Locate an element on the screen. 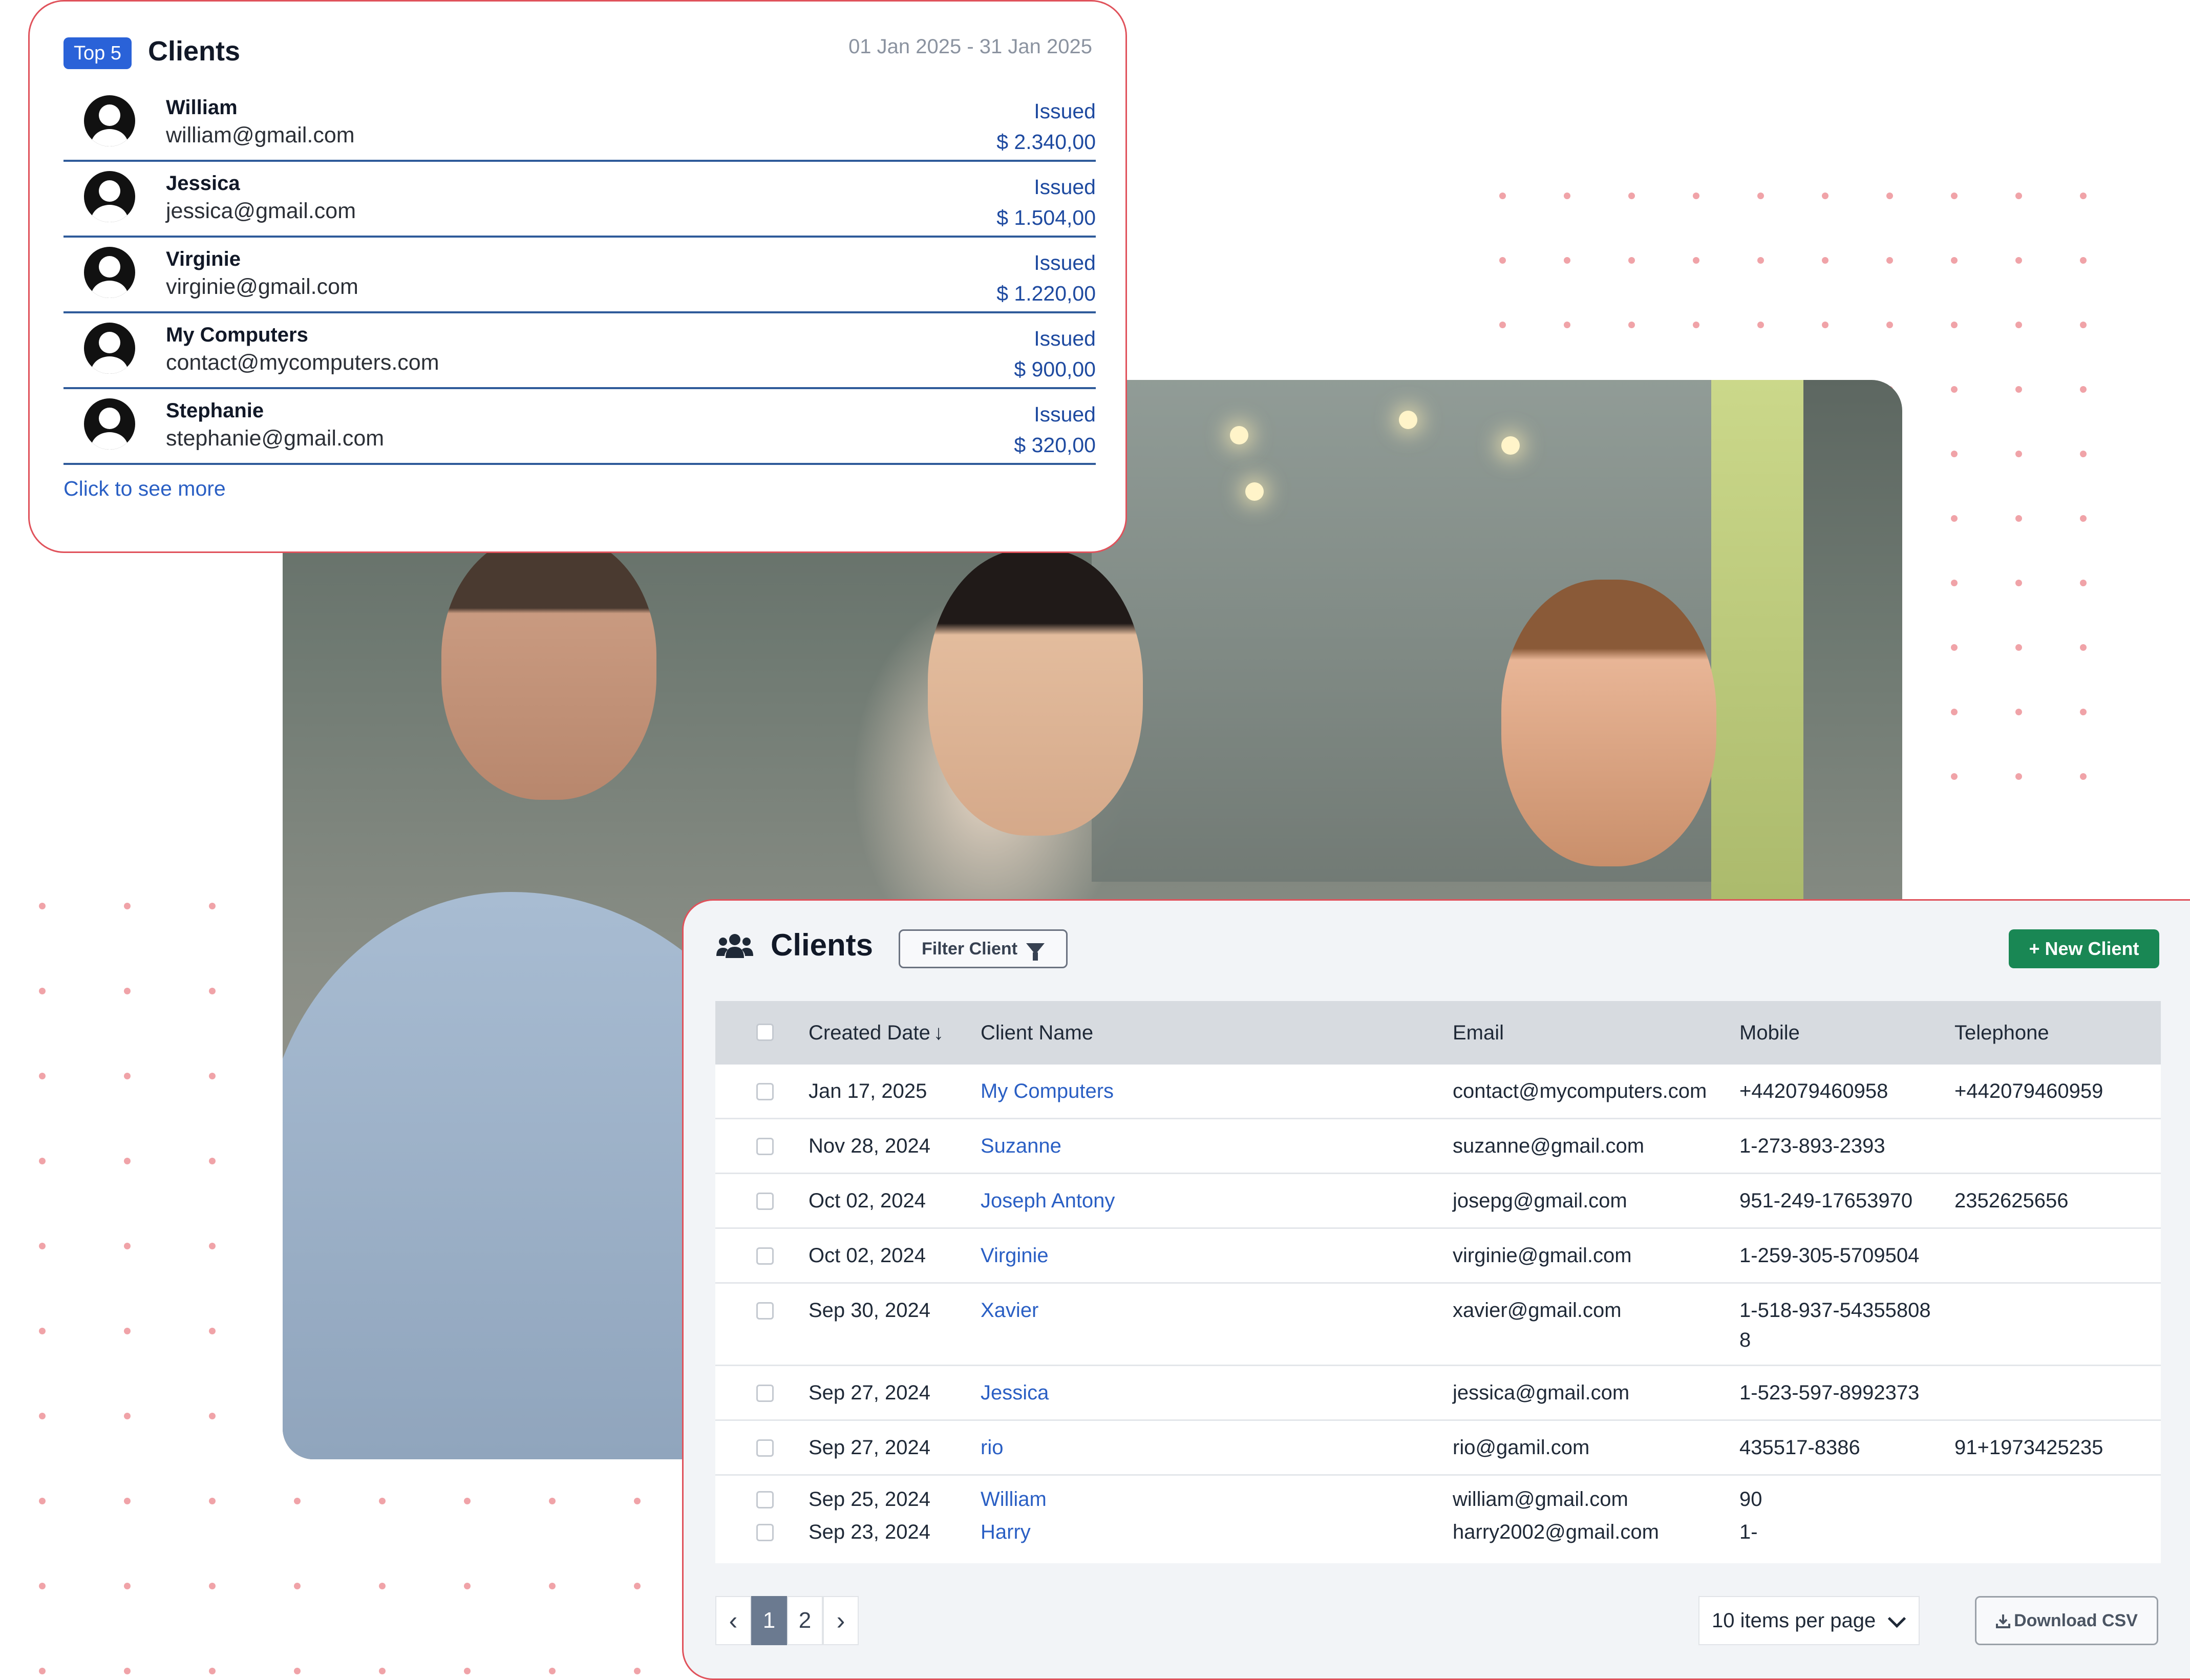 This screenshot has width=2190, height=1680. client-email: virginie@gmail.com is located at coordinates (262, 286).